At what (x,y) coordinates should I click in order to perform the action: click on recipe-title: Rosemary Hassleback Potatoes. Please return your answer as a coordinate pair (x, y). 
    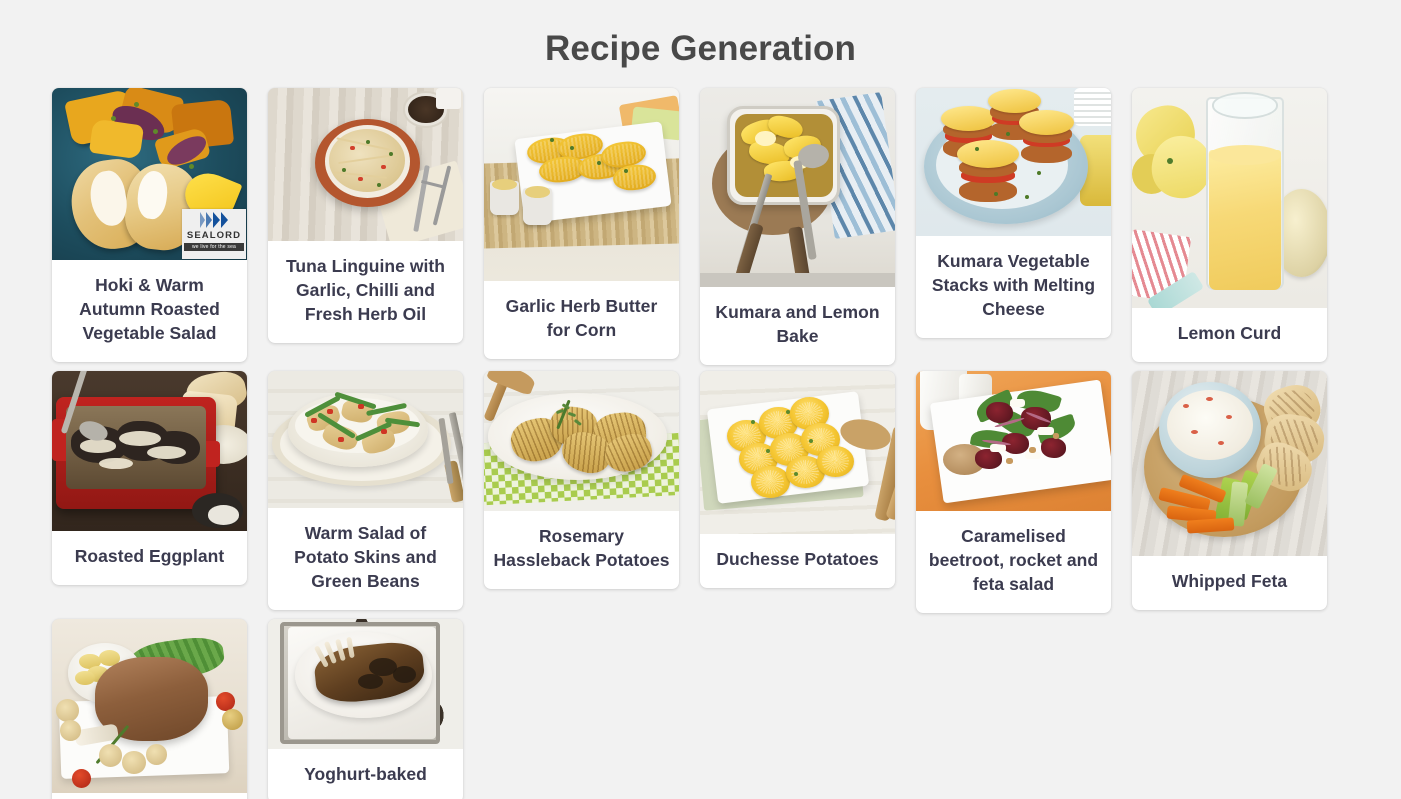
    Looking at the image, I should click on (581, 548).